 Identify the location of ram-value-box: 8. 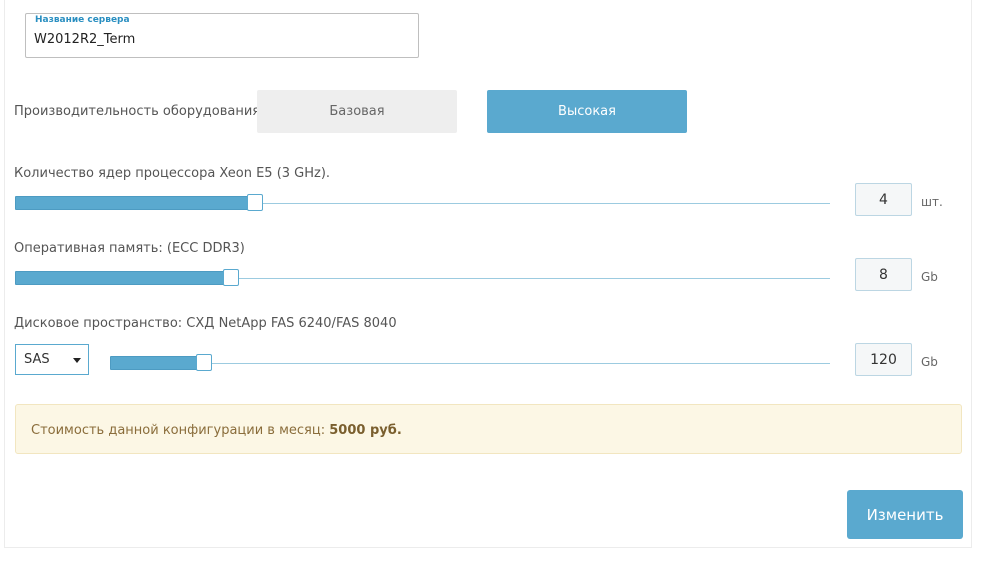
(883, 274).